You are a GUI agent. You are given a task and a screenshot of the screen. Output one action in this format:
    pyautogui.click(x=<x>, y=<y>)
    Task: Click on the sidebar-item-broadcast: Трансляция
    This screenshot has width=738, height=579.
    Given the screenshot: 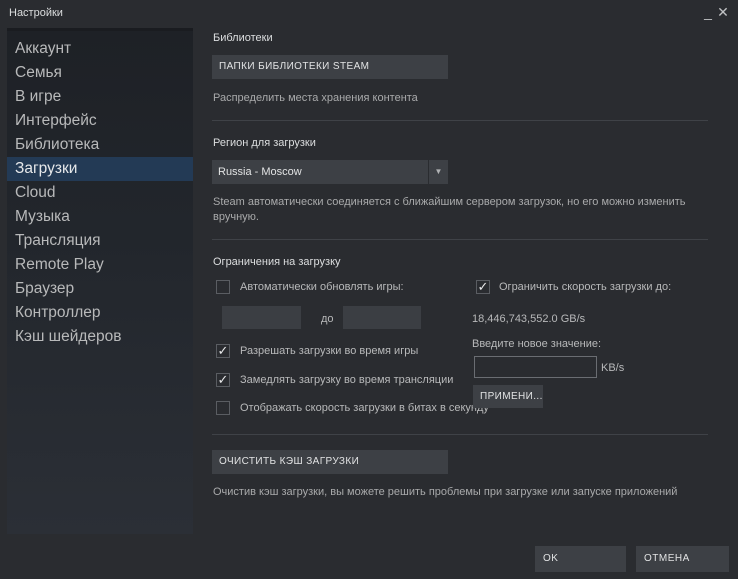 What is the action you would take?
    pyautogui.click(x=100, y=241)
    